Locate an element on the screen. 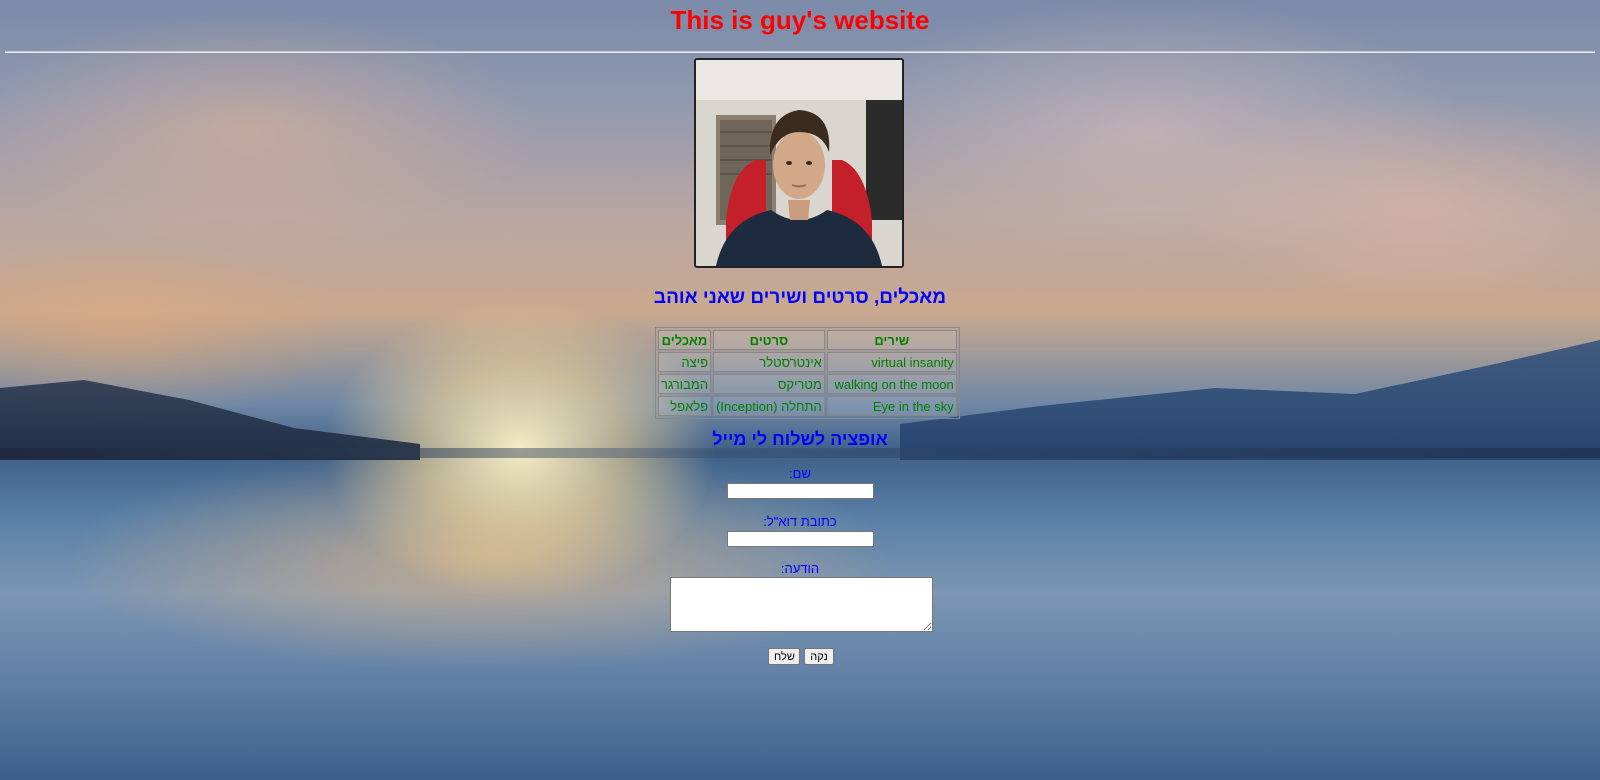 This screenshot has width=1600, height=780. song-cell: Eye in the sky is located at coordinates (891, 406).